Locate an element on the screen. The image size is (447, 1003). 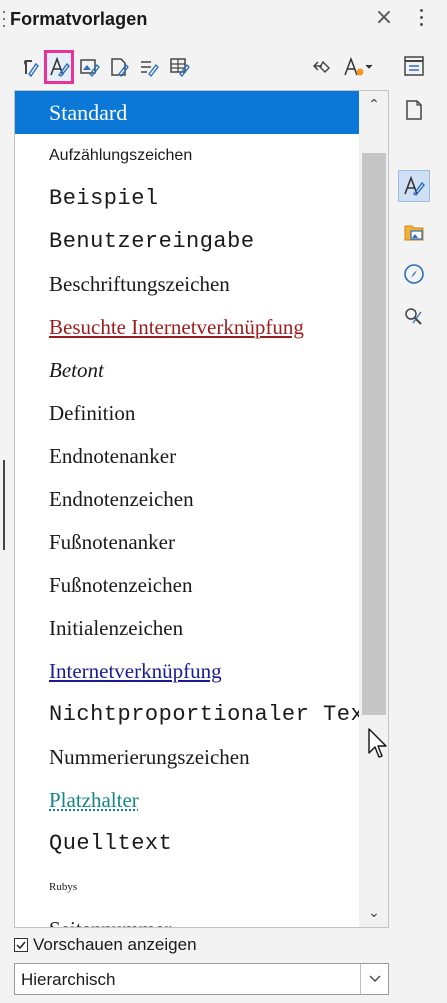
sidebar-deck is located at coordinates (416, 190).